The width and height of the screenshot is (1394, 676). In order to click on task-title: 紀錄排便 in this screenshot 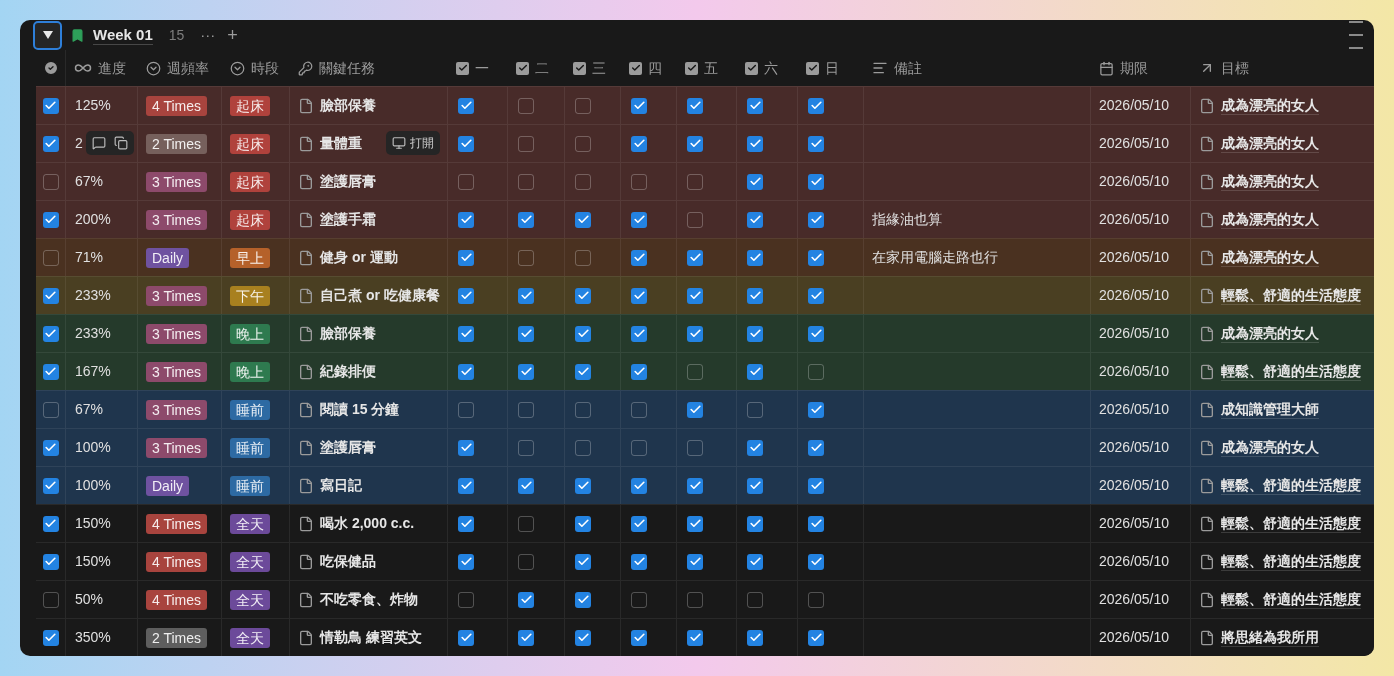, I will do `click(348, 371)`.